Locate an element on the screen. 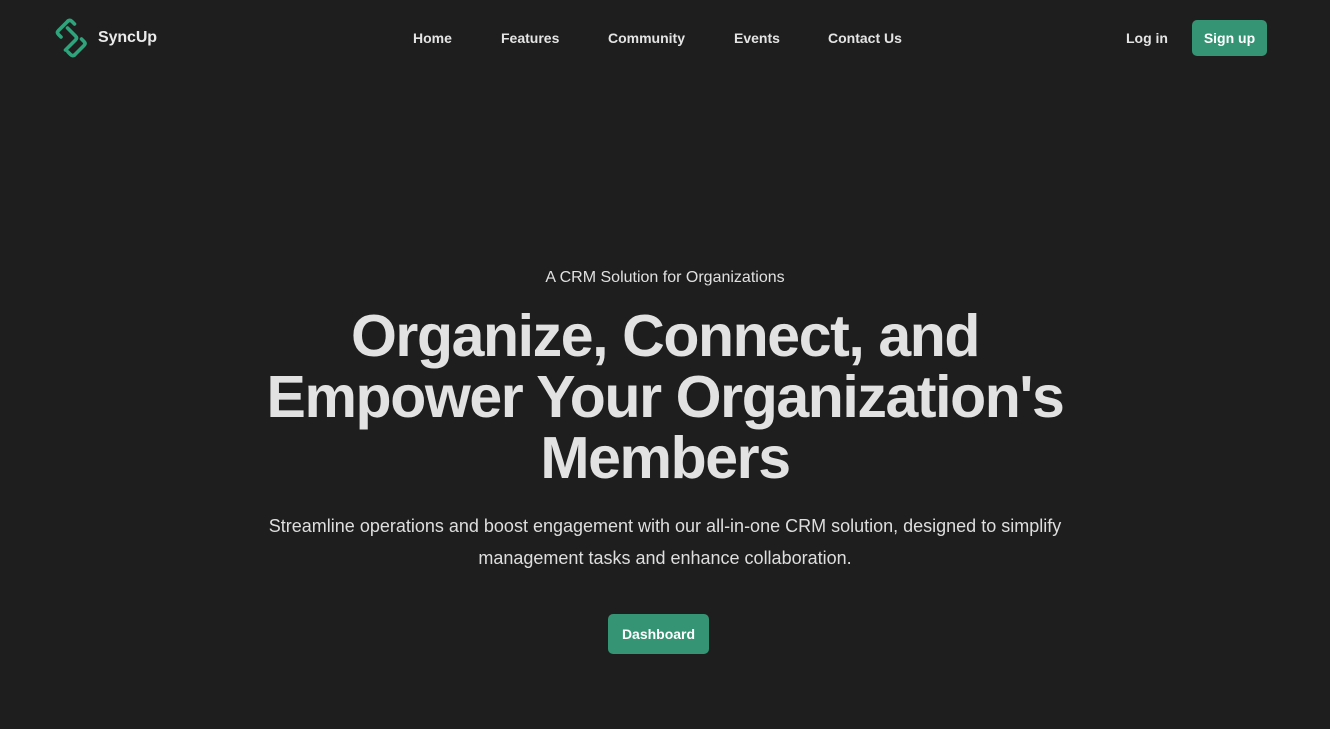 This screenshot has height=729, width=1330. nav-contact-link: Contact Us is located at coordinates (865, 38).